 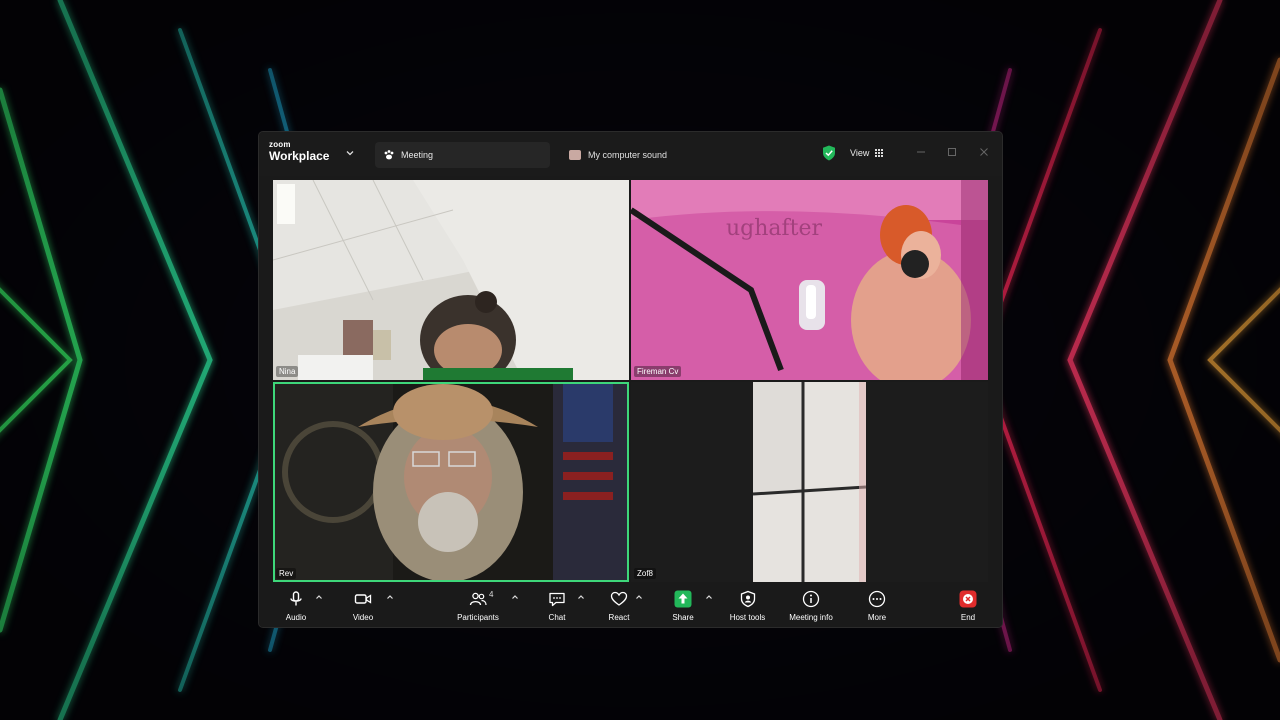 I want to click on participants-options-chevron-icon, so click(x=515, y=597).